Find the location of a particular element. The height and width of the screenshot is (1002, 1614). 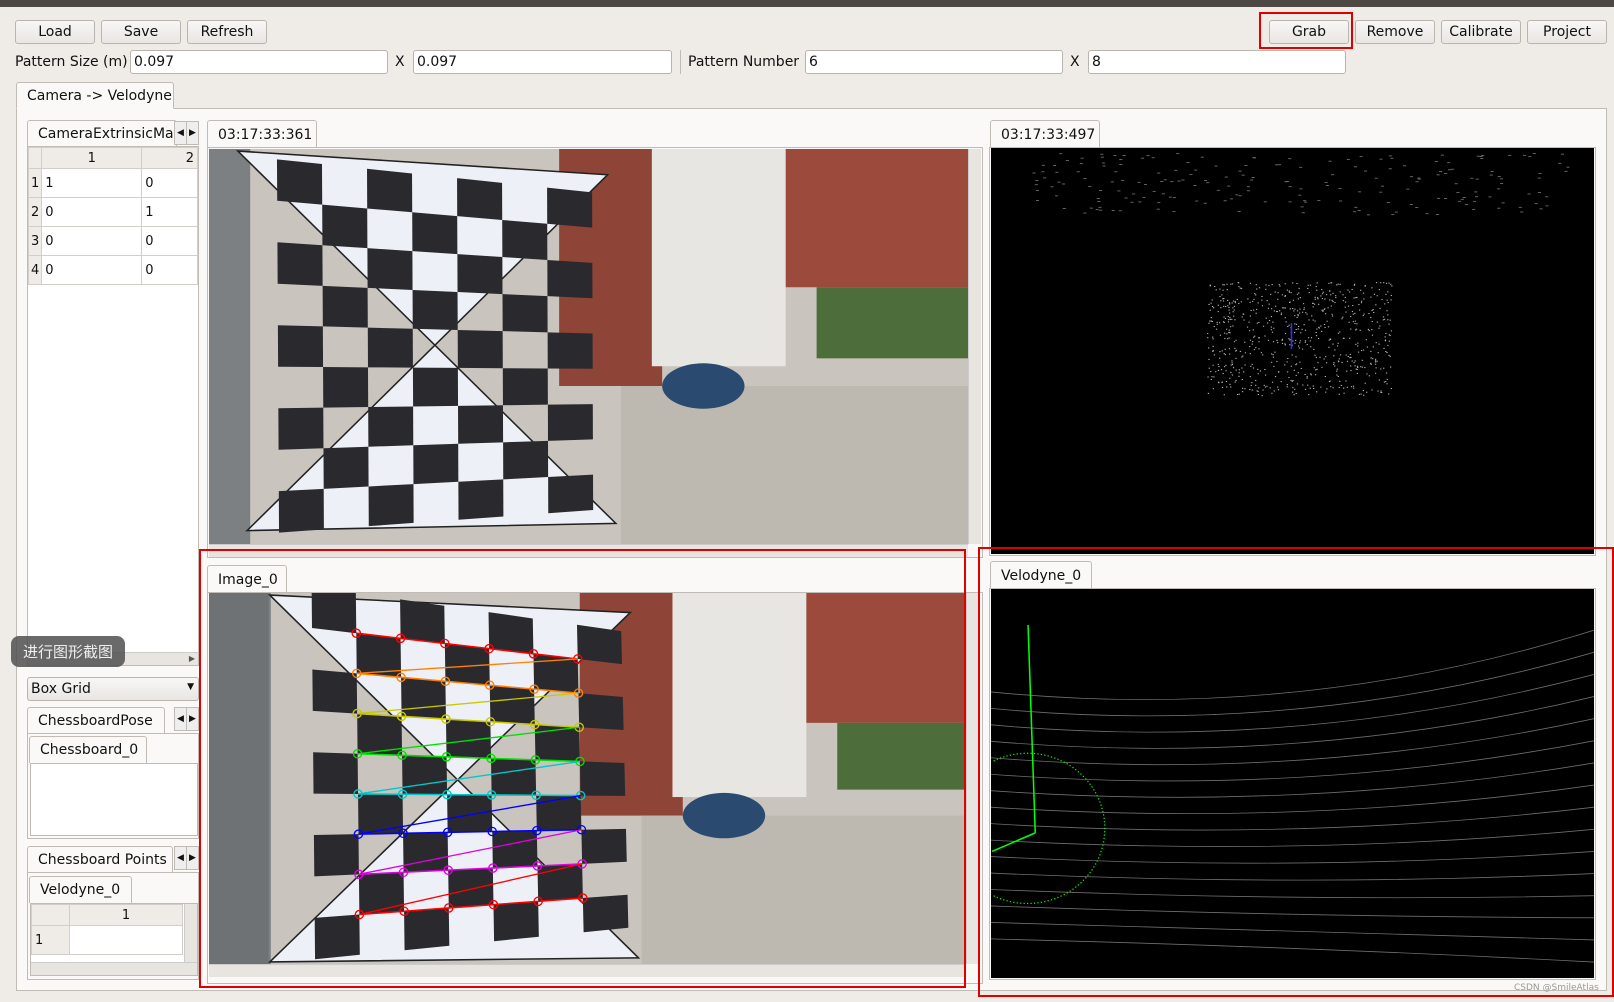

column-header: 2 is located at coordinates (169, 158).